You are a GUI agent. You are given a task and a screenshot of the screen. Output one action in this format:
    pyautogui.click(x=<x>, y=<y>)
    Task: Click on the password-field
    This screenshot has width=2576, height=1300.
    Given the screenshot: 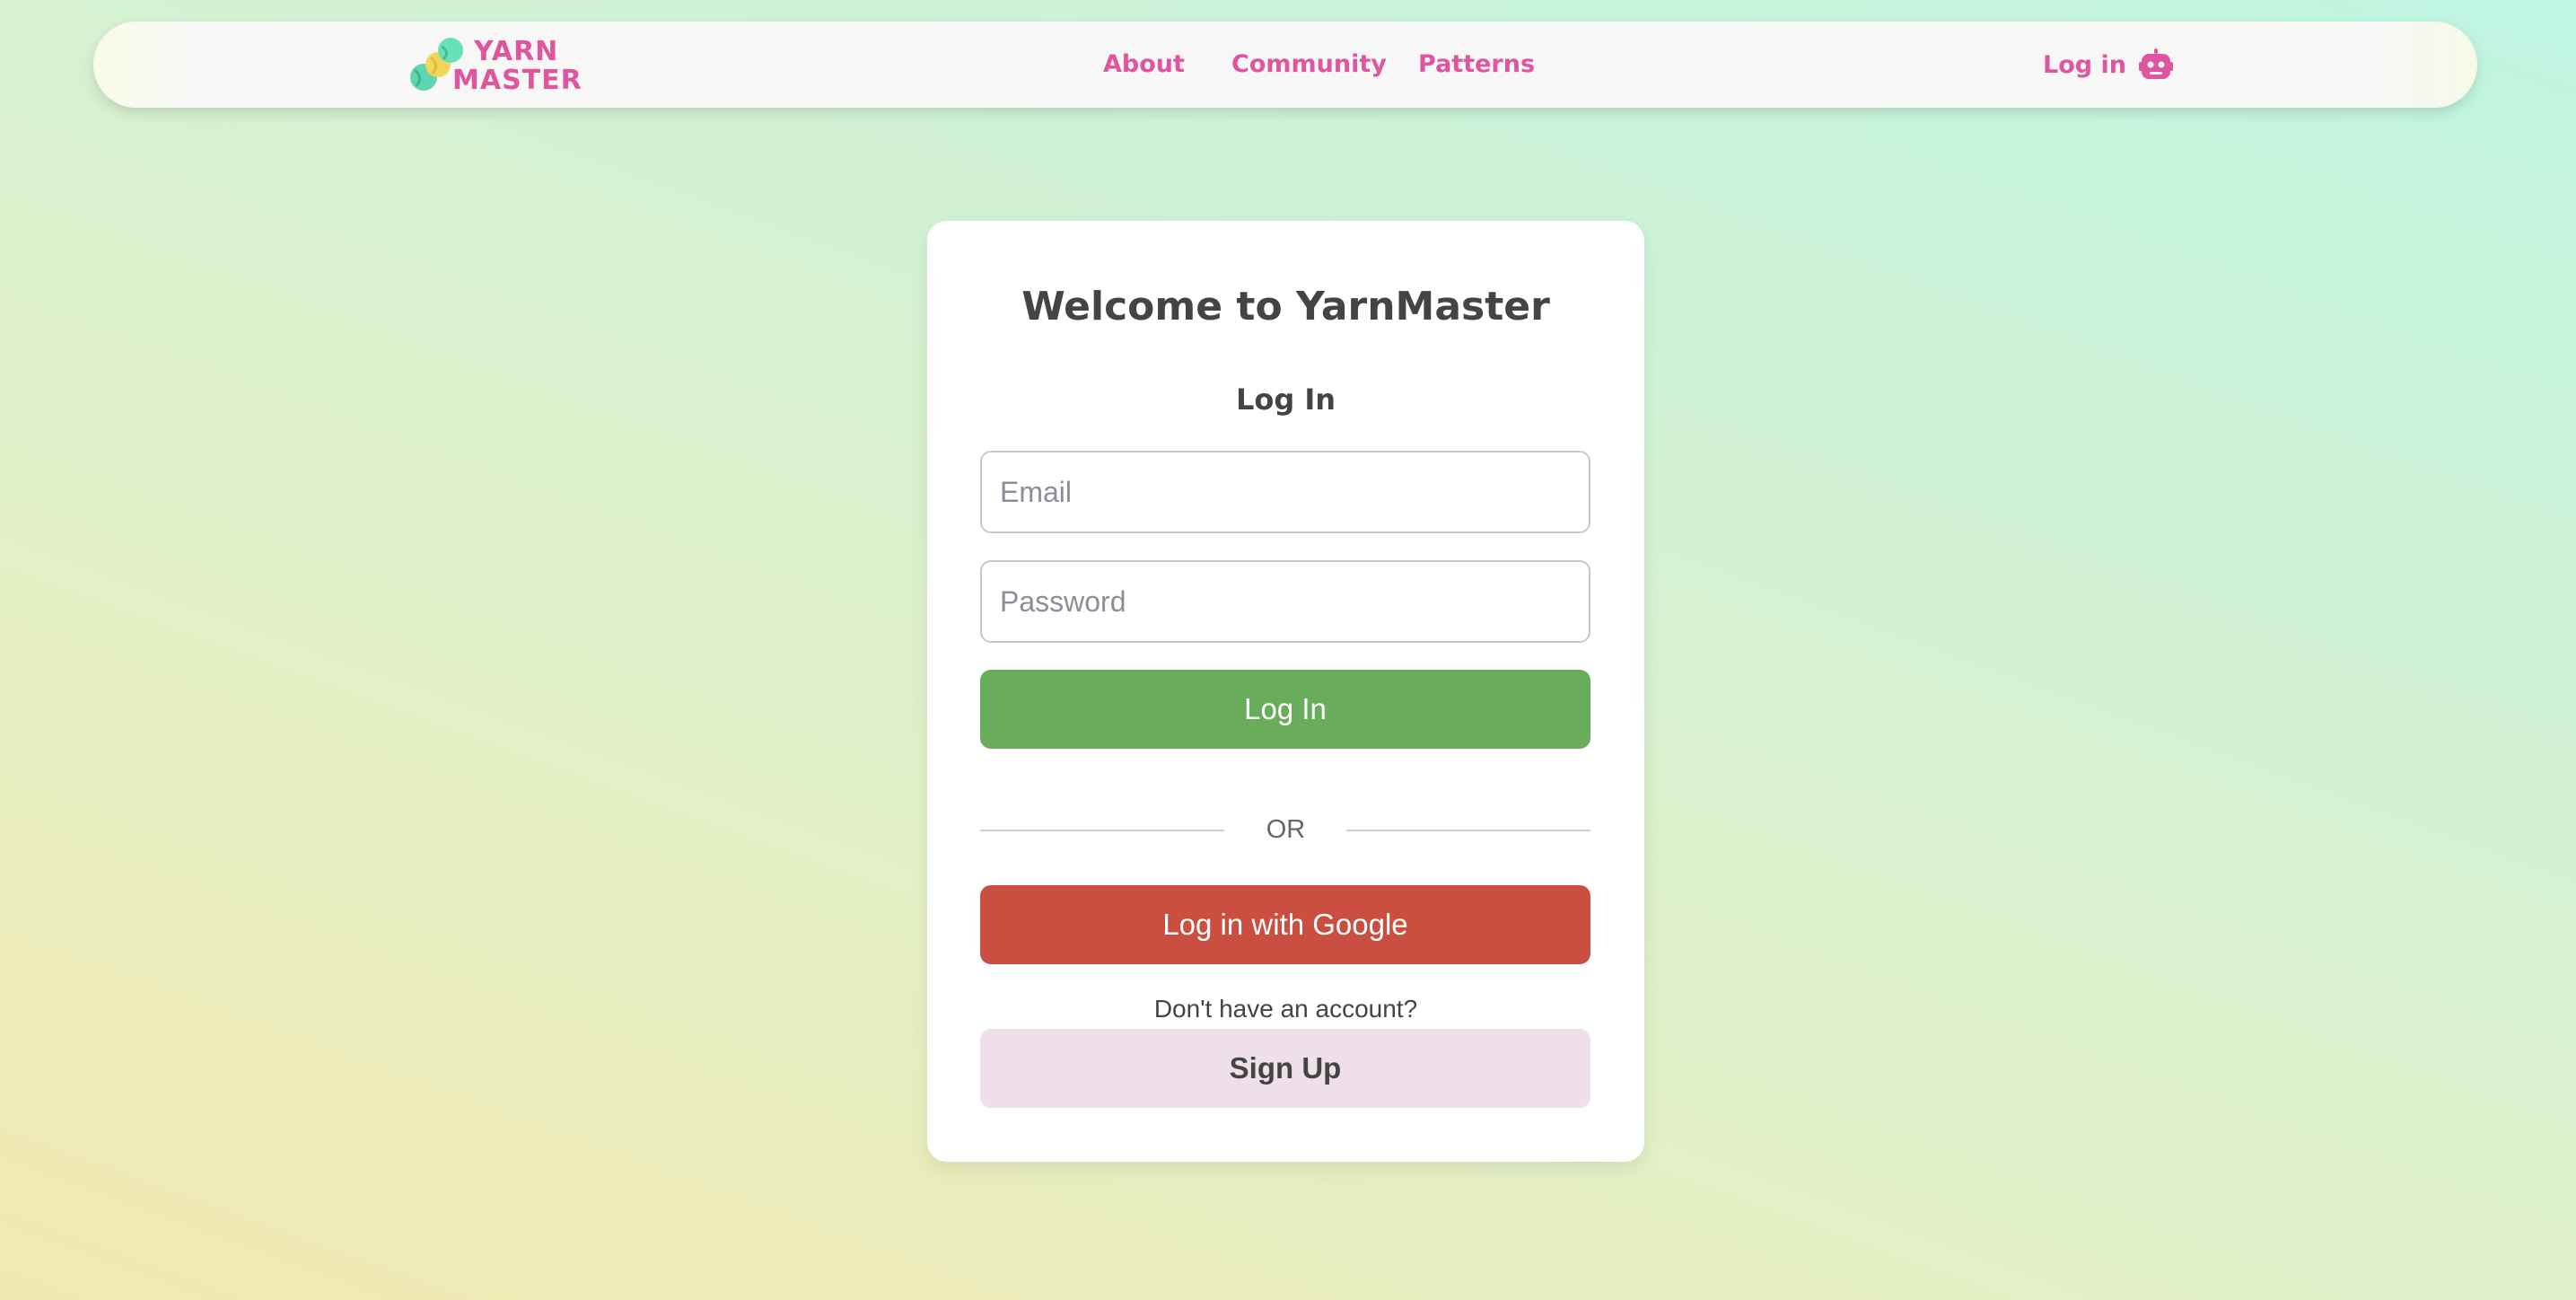 What is the action you would take?
    pyautogui.click(x=1285, y=601)
    